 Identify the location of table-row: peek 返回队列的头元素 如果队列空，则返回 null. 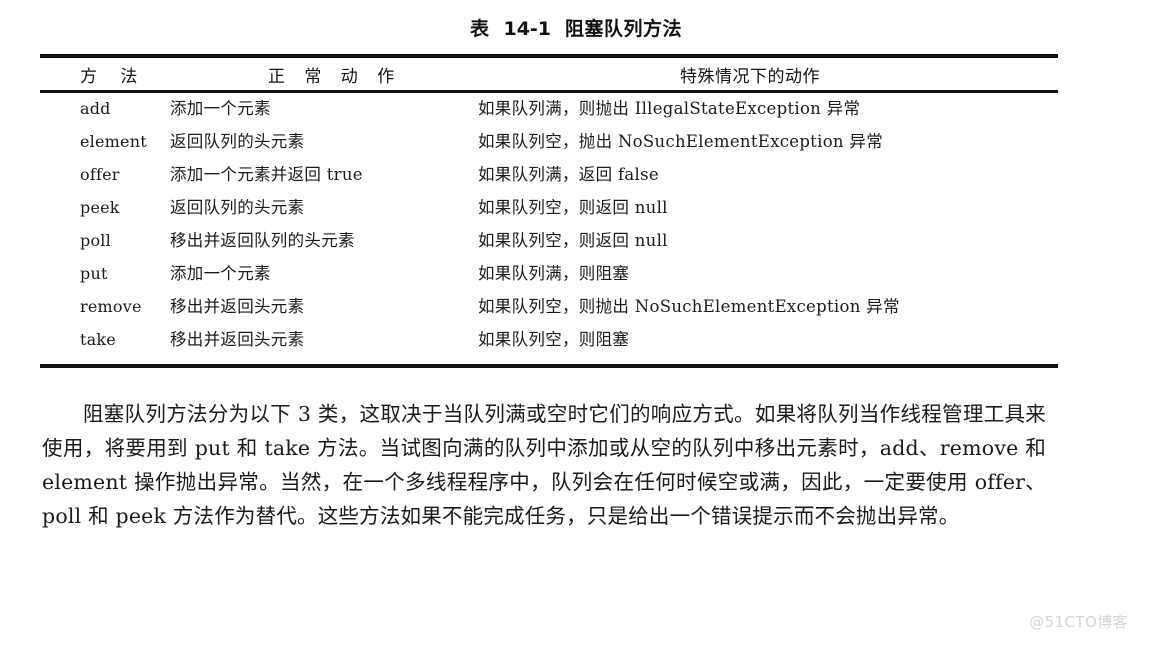
(549, 210).